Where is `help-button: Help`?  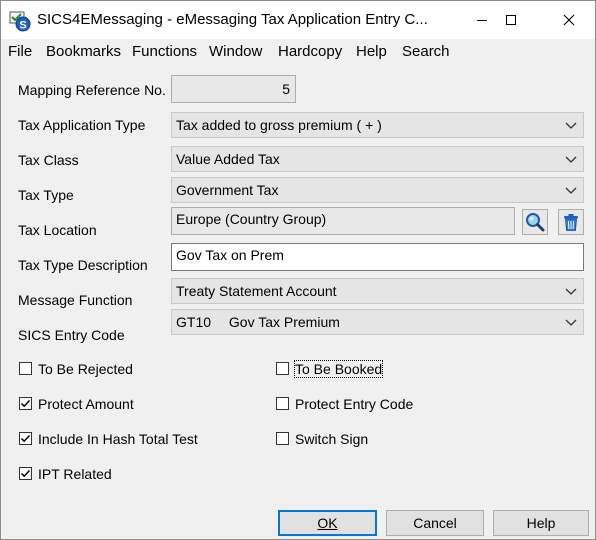
help-button: Help is located at coordinates (541, 523).